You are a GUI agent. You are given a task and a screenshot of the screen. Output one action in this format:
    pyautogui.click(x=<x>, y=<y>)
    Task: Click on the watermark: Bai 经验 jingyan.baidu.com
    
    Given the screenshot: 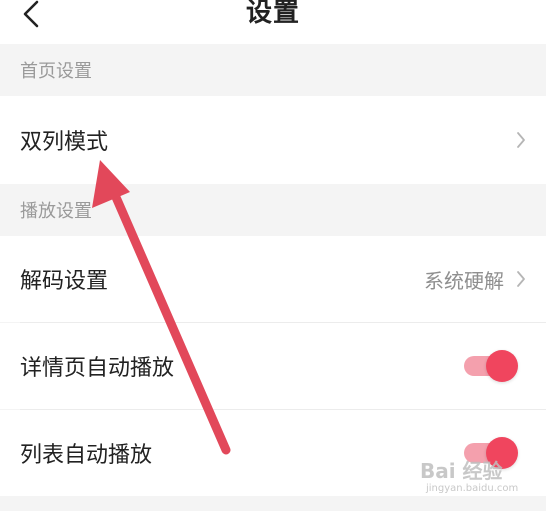 What is the action you would take?
    pyautogui.click(x=475, y=478)
    